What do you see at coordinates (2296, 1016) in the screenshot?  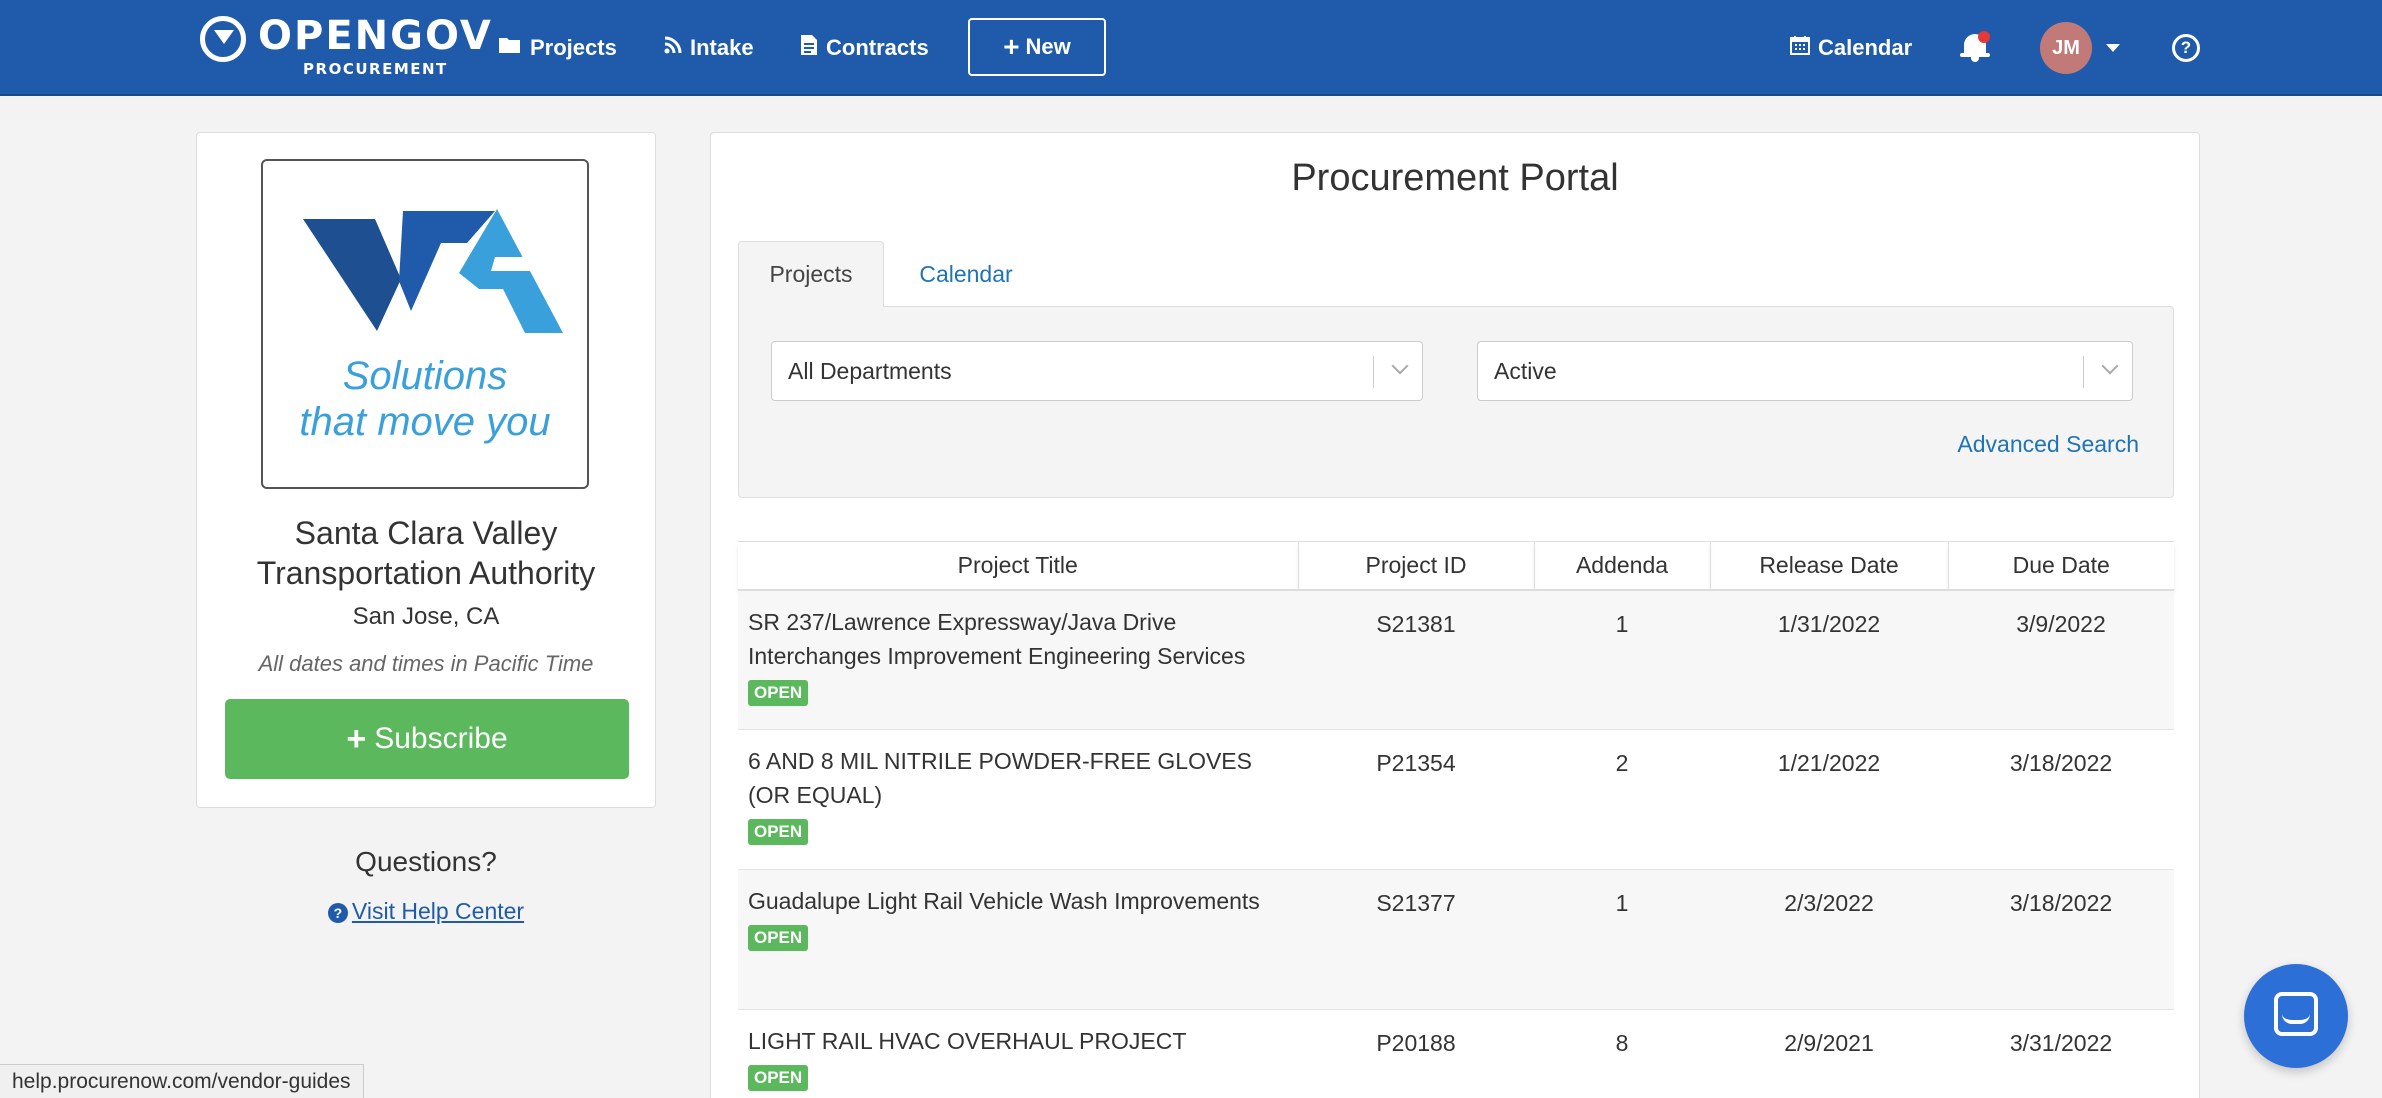 I see `chat-launcher-button` at bounding box center [2296, 1016].